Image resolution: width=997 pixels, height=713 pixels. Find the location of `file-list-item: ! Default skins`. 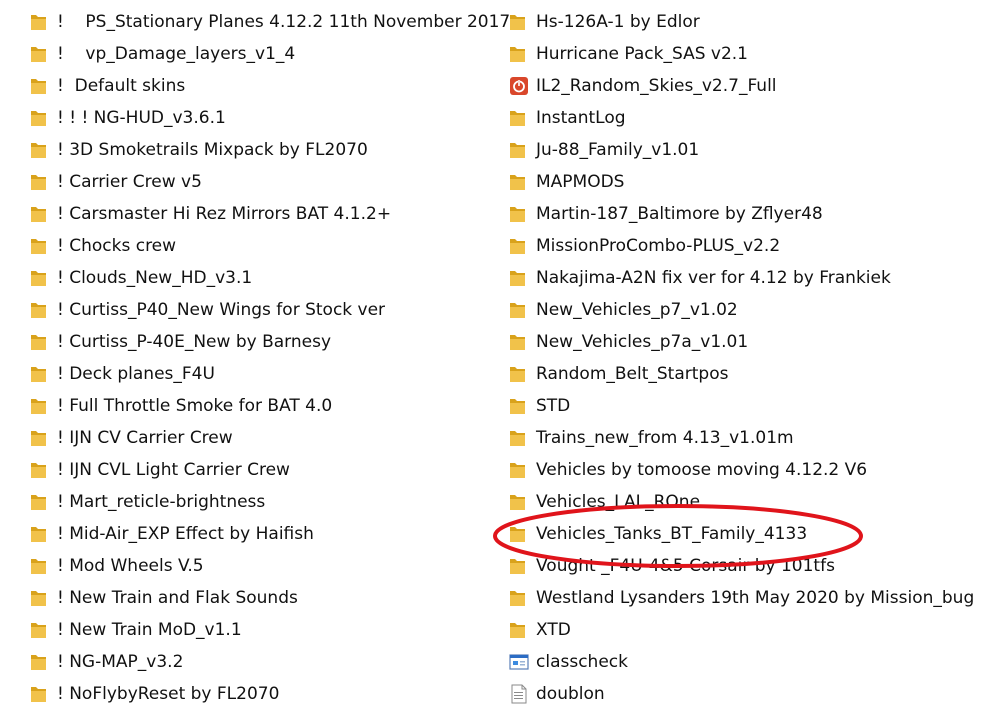

file-list-item: ! Default skins is located at coordinates (265, 86).